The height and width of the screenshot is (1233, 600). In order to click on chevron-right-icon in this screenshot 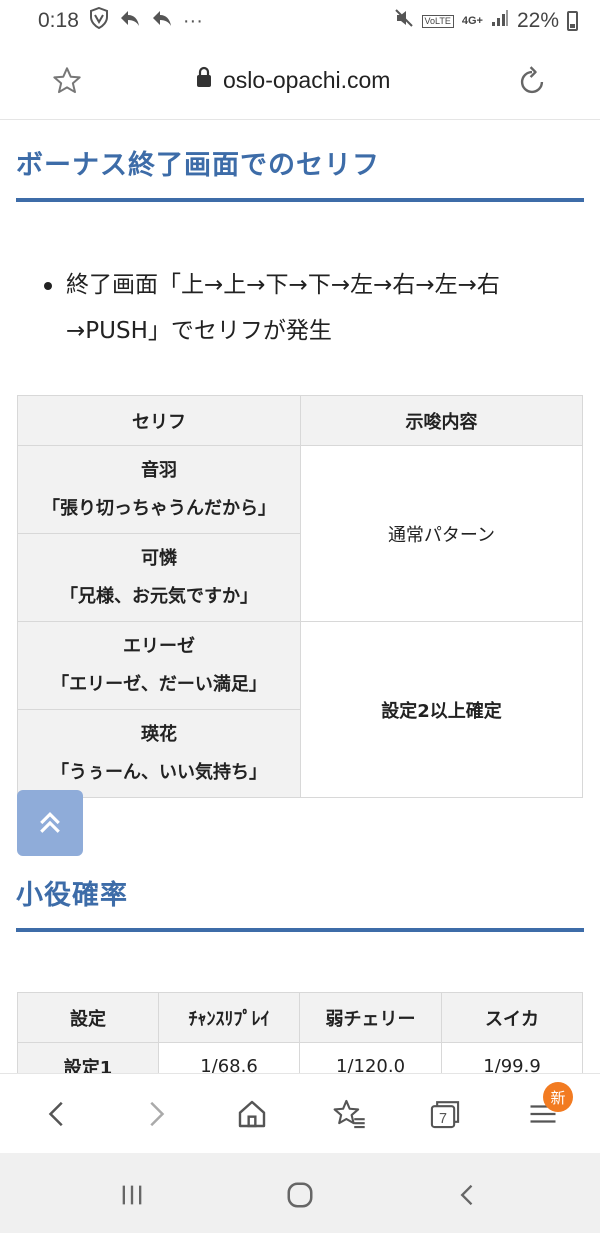, I will do `click(157, 1114)`.